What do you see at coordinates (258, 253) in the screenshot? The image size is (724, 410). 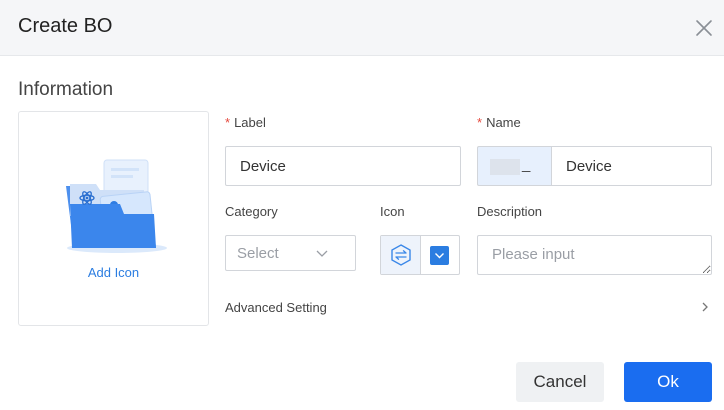 I see `category-select-placeholder: Select` at bounding box center [258, 253].